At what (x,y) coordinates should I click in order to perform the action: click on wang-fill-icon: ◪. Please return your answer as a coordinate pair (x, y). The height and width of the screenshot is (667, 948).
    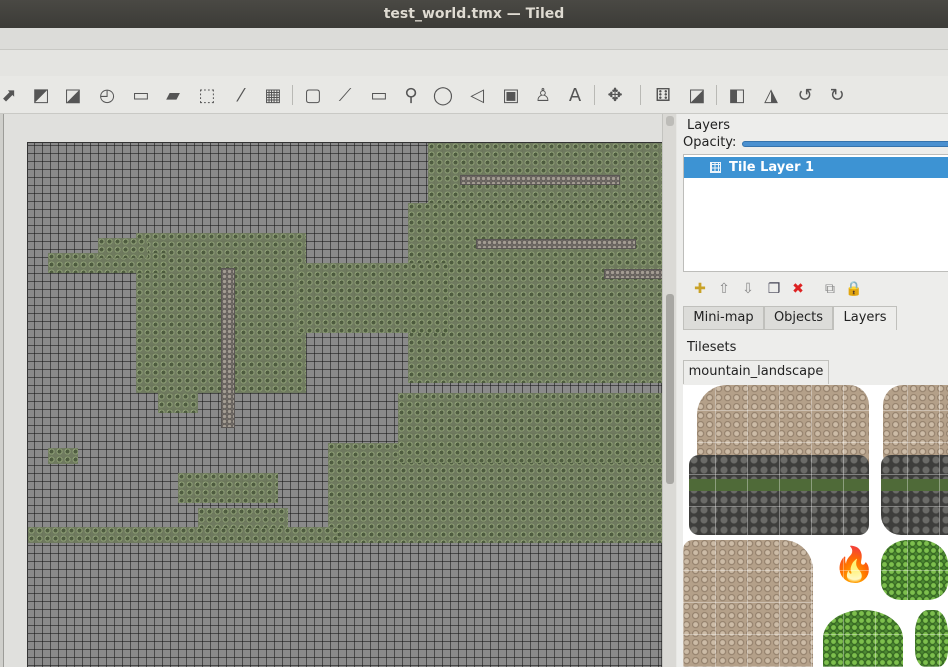
    Looking at the image, I should click on (697, 95).